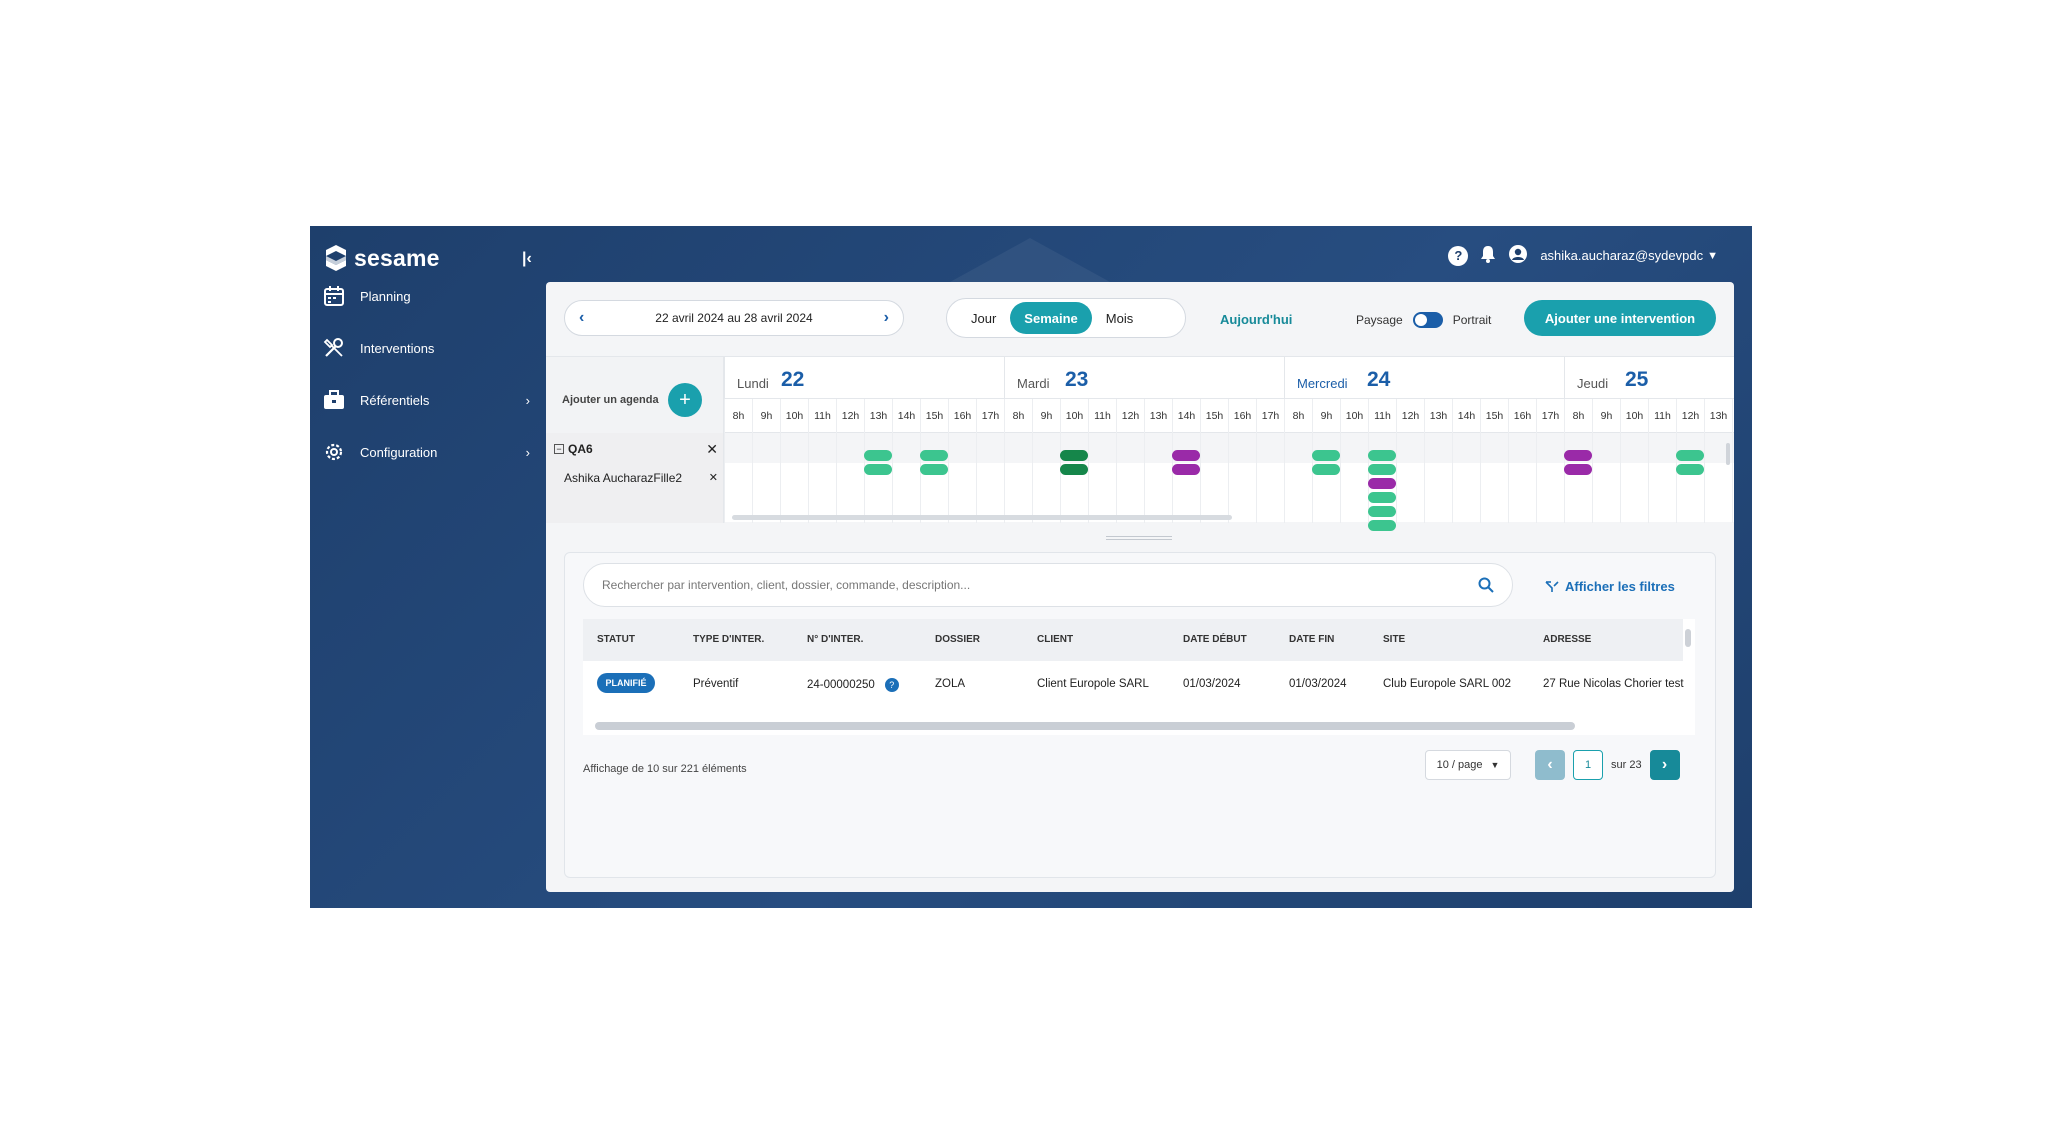 The width and height of the screenshot is (2048, 1126). What do you see at coordinates (734, 318) in the screenshot?
I see `date-range-selector: ‹ 22 avril 2024 au 28 avril 2024 ›` at bounding box center [734, 318].